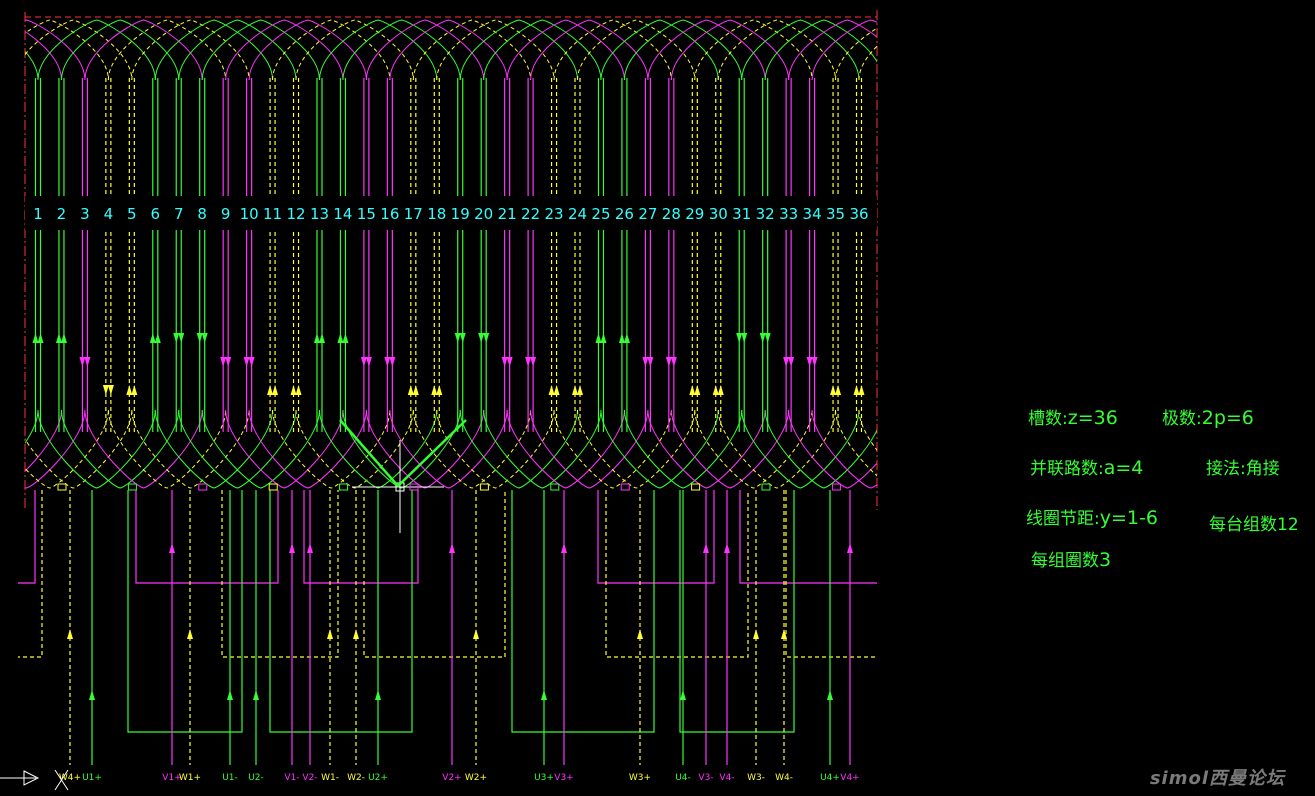 This screenshot has width=1315, height=796. Describe the element at coordinates (389, 214) in the screenshot. I see `slot-number-16: 16` at that location.